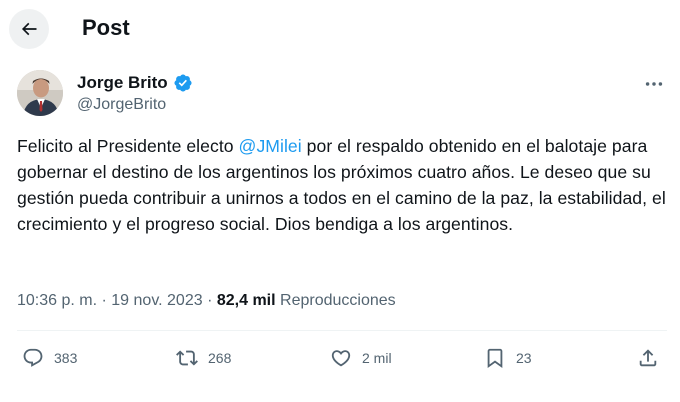  What do you see at coordinates (524, 358) in the screenshot?
I see `bookmark-count: 23` at bounding box center [524, 358].